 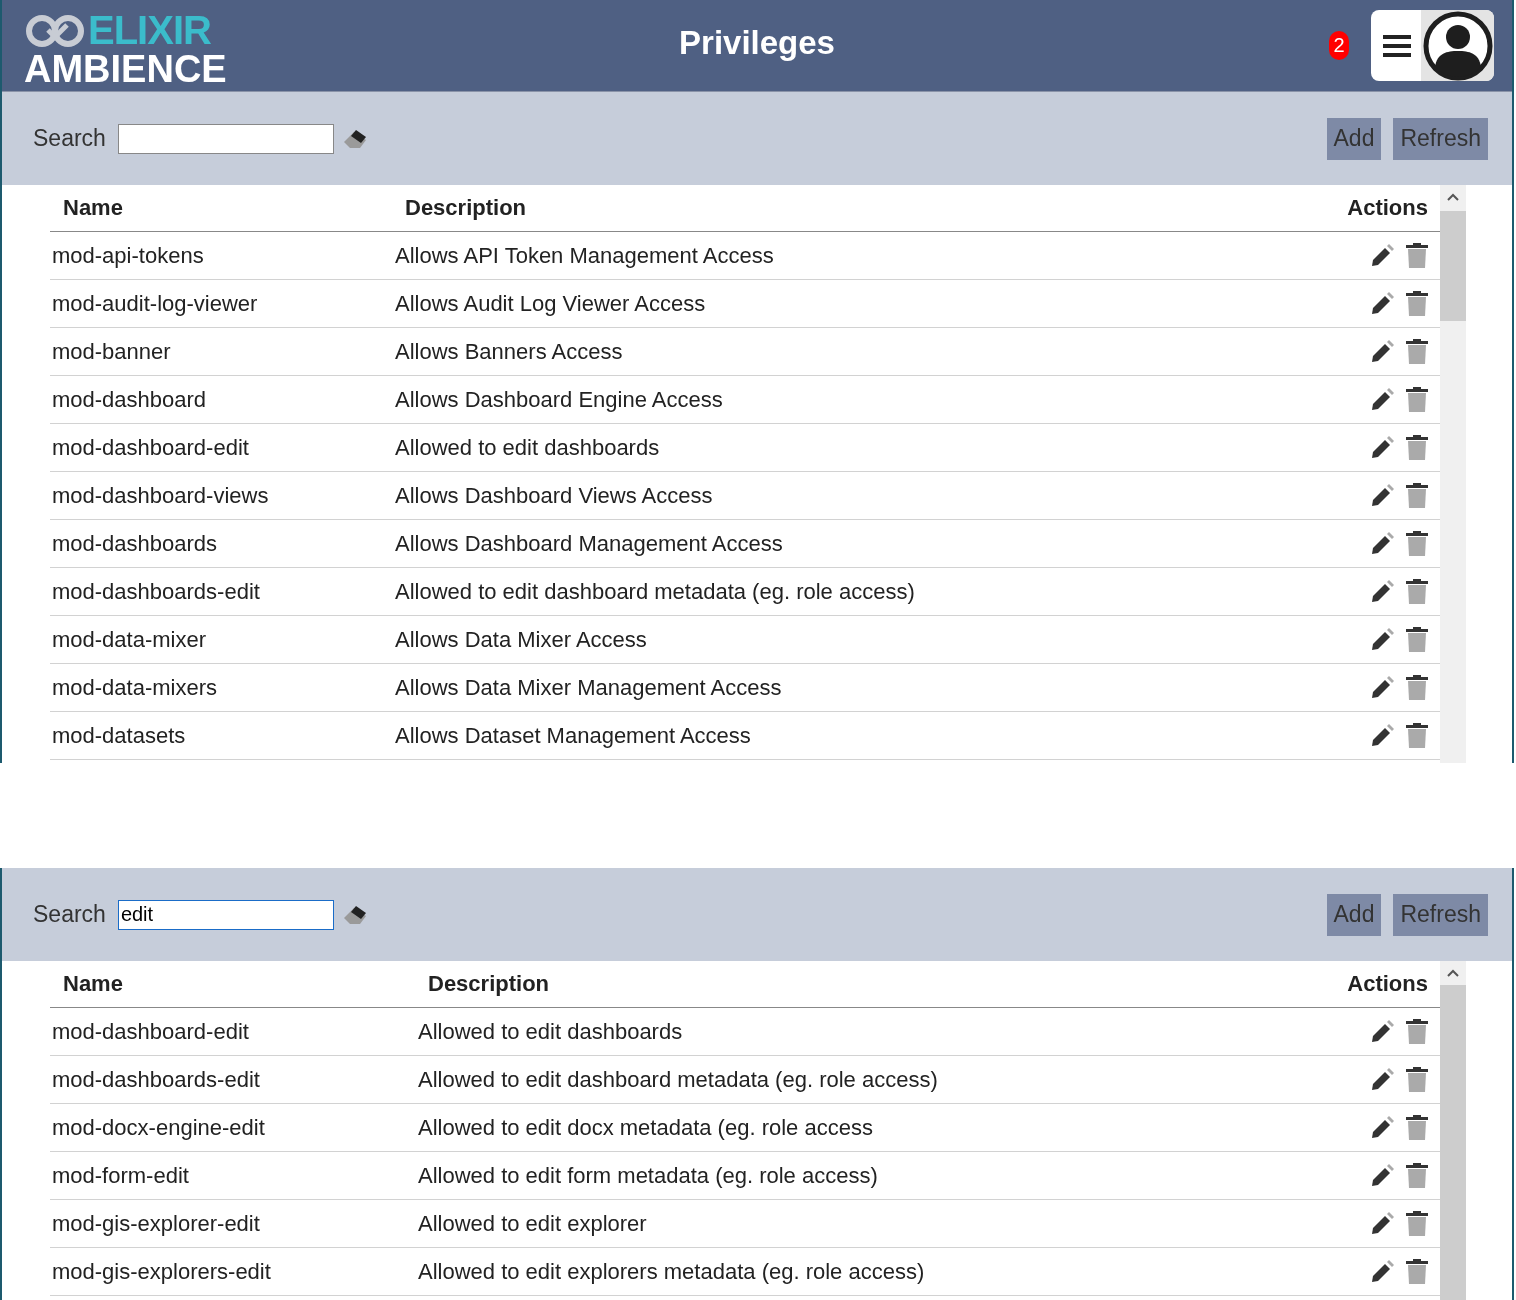 I want to click on avatar-icon, so click(x=1457, y=45).